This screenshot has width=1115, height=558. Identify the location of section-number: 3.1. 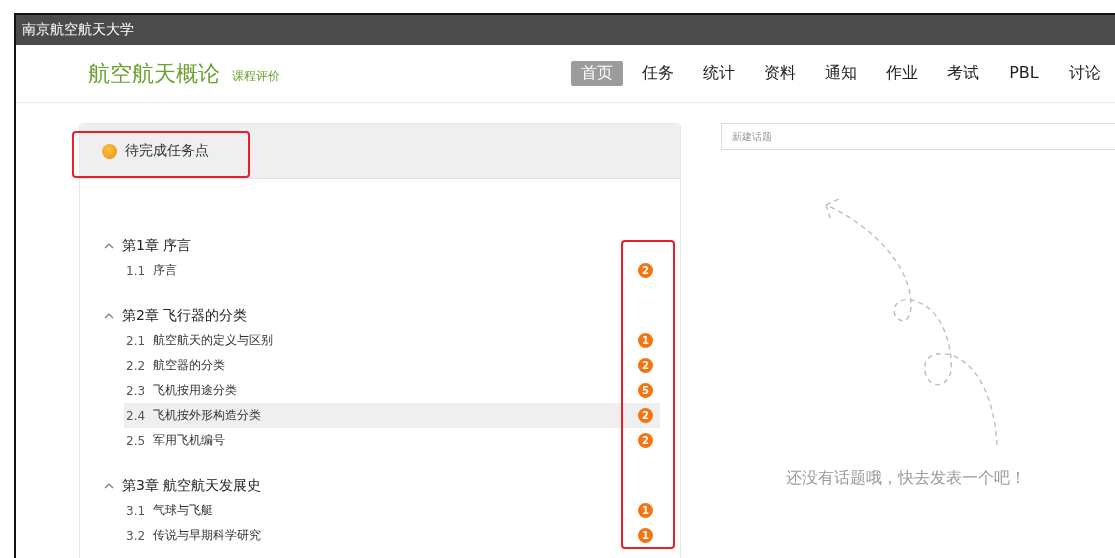
(136, 510).